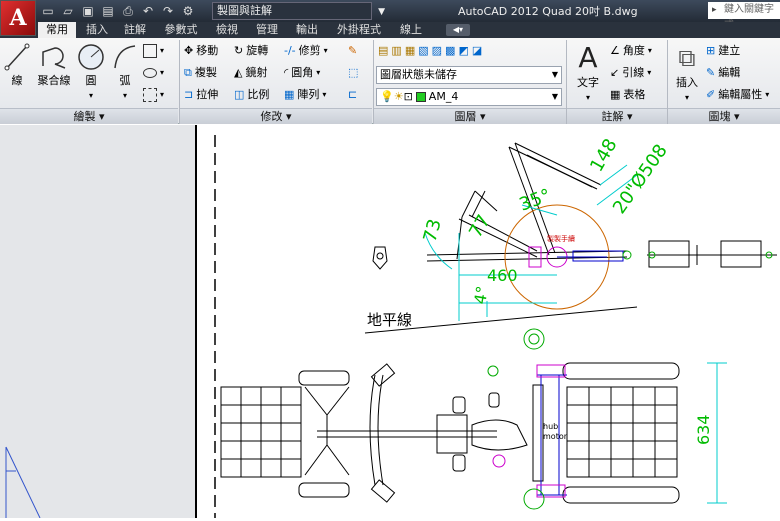  Describe the element at coordinates (627, 95) in the screenshot. I see `table-tool: ▦ 表格` at that location.